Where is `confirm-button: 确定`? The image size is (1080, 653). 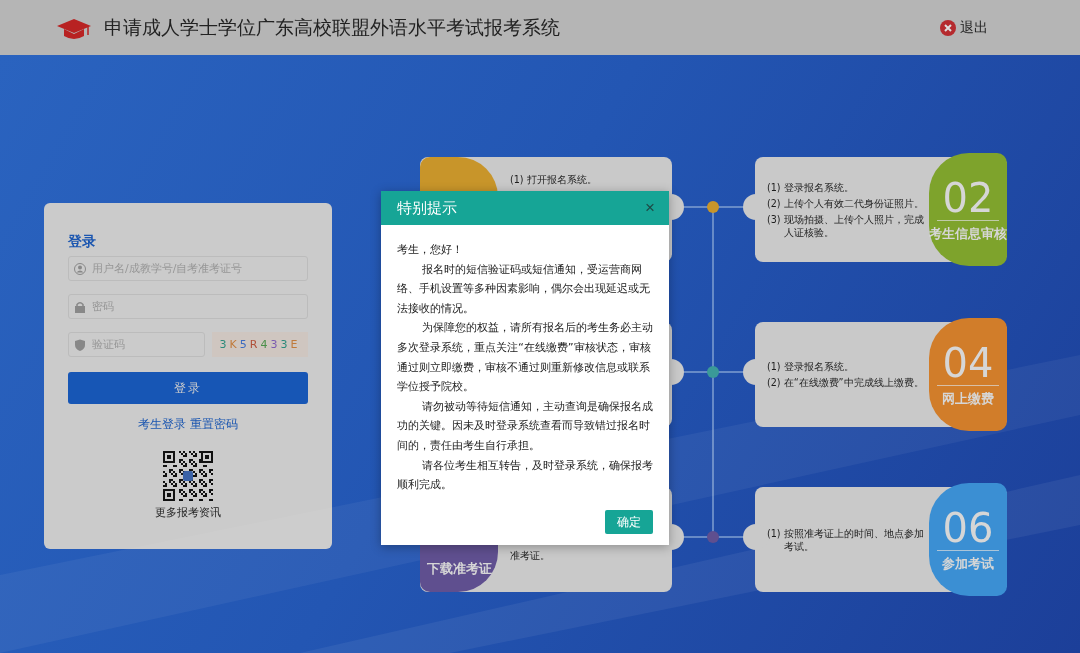
confirm-button: 确定 is located at coordinates (629, 522).